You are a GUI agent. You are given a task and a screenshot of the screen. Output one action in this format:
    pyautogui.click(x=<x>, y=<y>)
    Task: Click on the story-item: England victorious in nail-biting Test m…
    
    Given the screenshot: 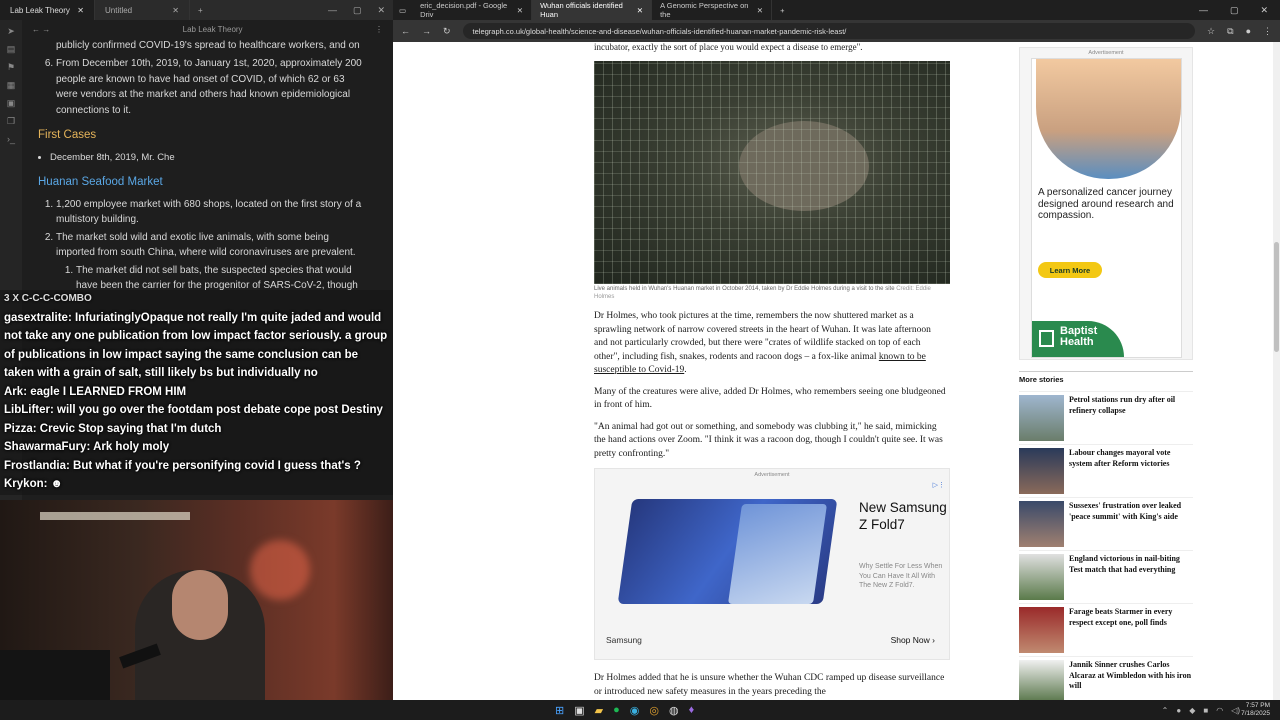 What is the action you would take?
    pyautogui.click(x=1106, y=576)
    